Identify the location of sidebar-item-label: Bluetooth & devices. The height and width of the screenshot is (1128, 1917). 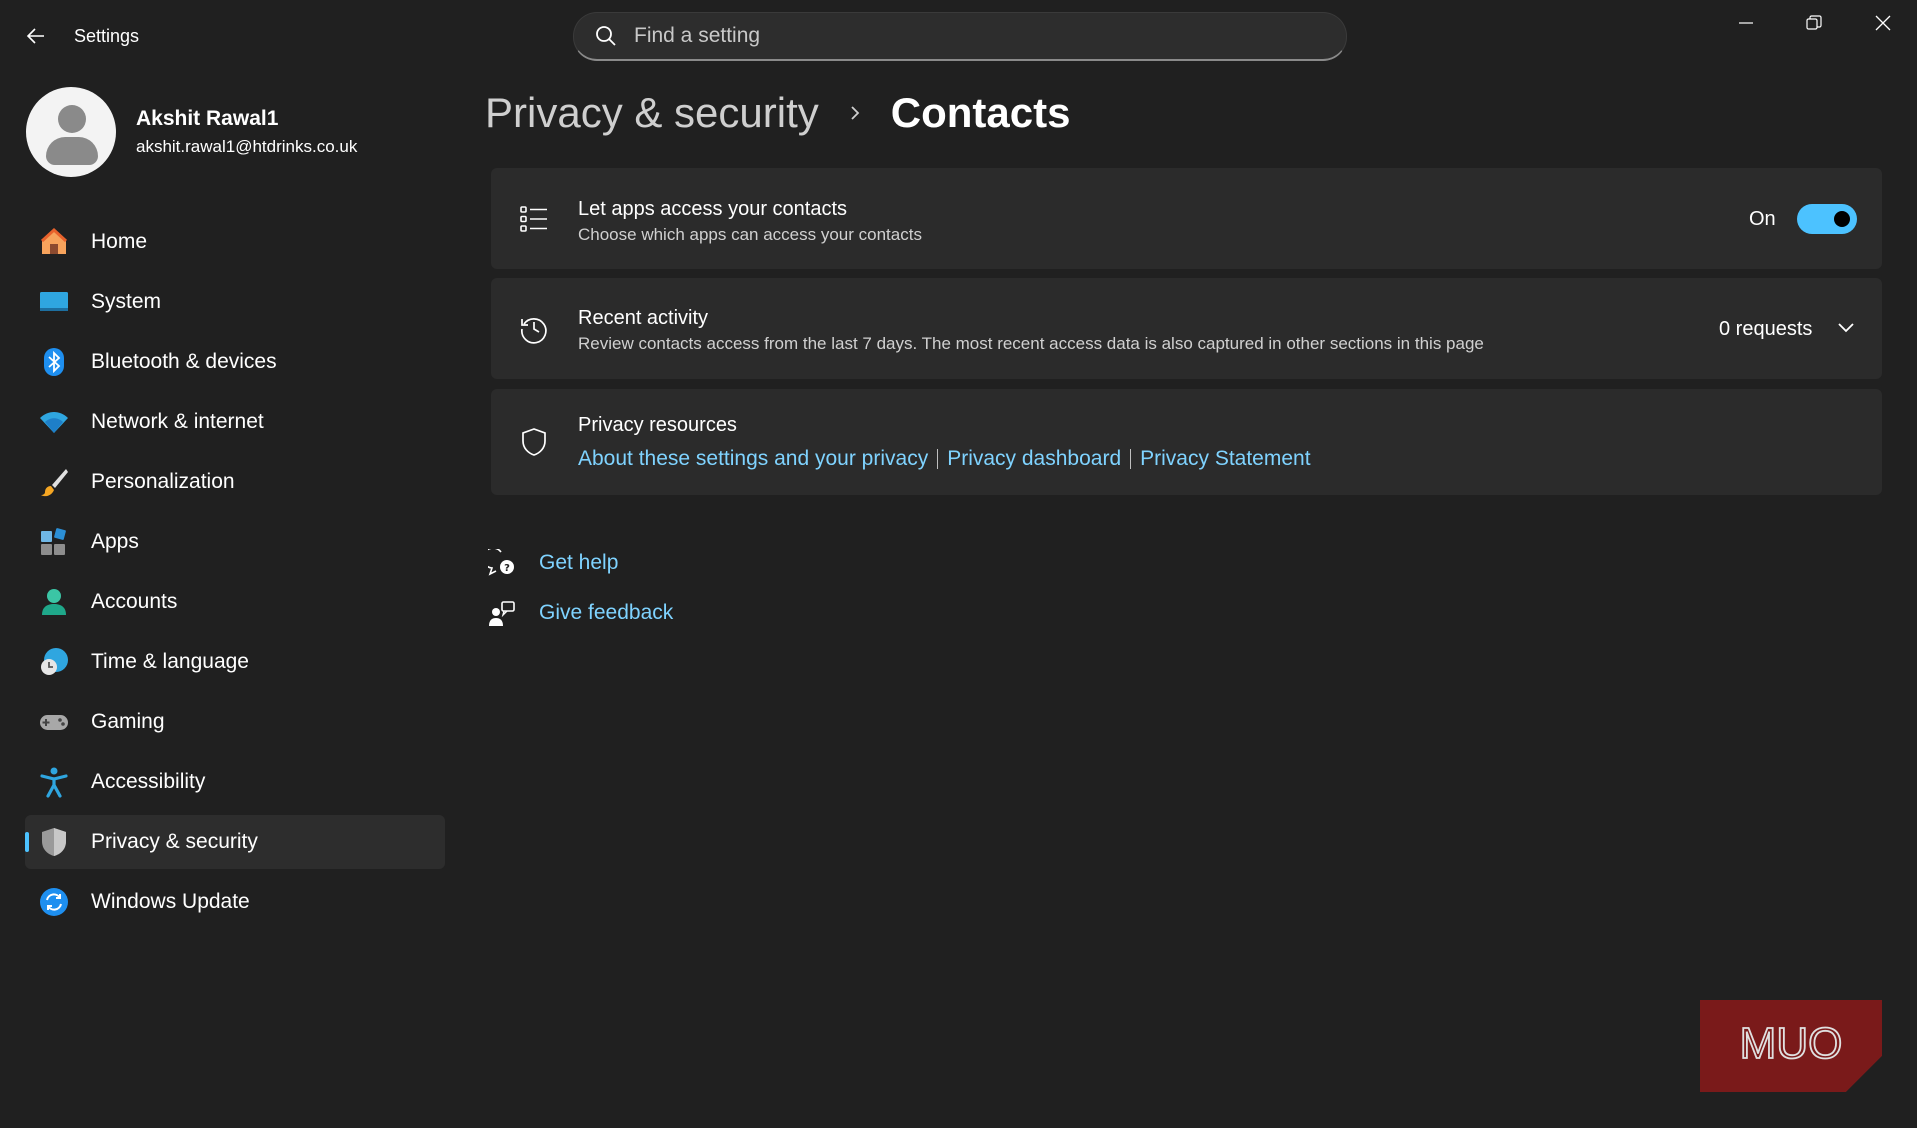
(184, 361).